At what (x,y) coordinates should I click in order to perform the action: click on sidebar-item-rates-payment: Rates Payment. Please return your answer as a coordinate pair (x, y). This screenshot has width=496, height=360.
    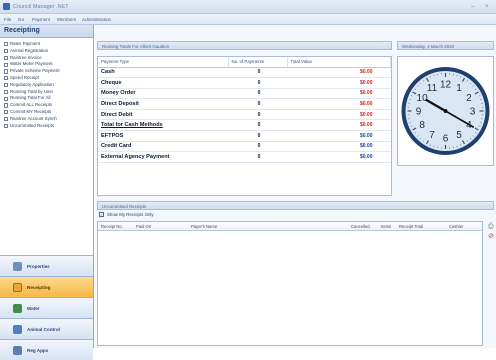
    Looking at the image, I should click on (48, 44).